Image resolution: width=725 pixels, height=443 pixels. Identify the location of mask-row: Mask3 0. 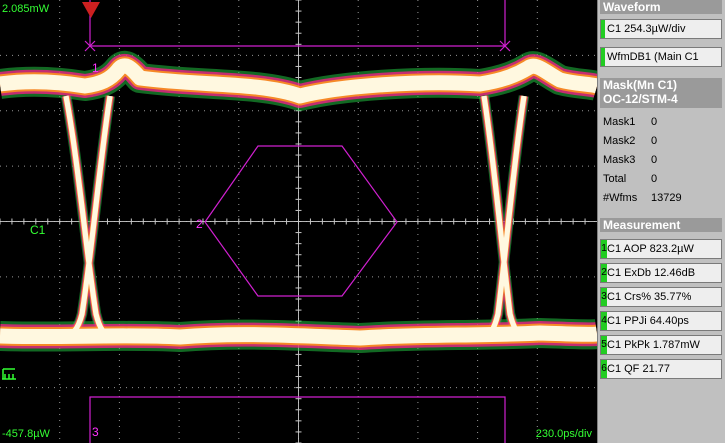
(630, 160).